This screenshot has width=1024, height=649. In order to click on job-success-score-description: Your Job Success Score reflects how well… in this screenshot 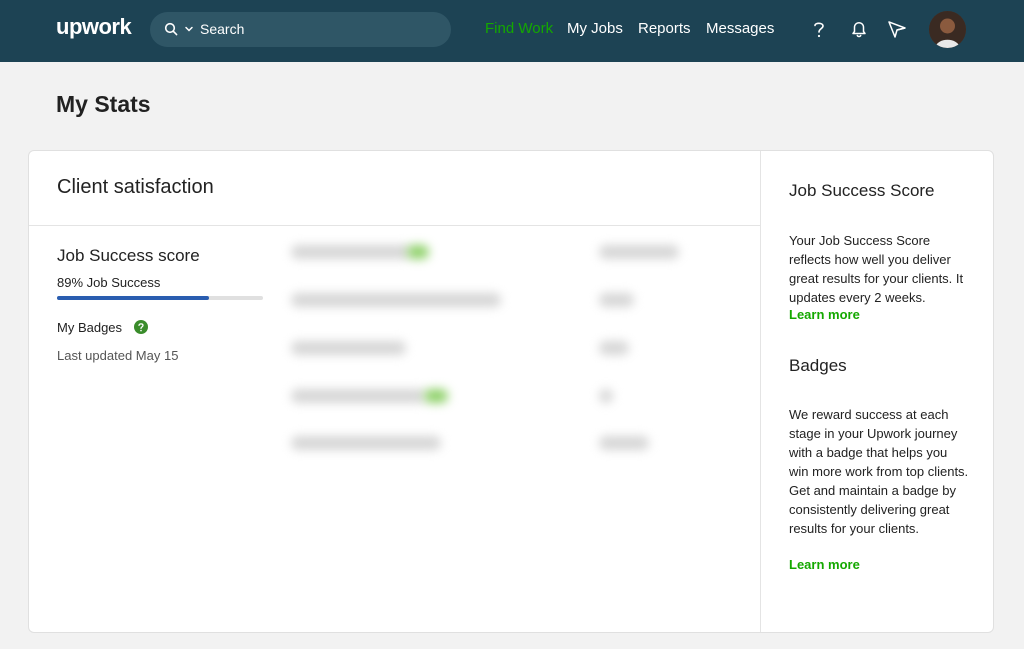, I will do `click(876, 269)`.